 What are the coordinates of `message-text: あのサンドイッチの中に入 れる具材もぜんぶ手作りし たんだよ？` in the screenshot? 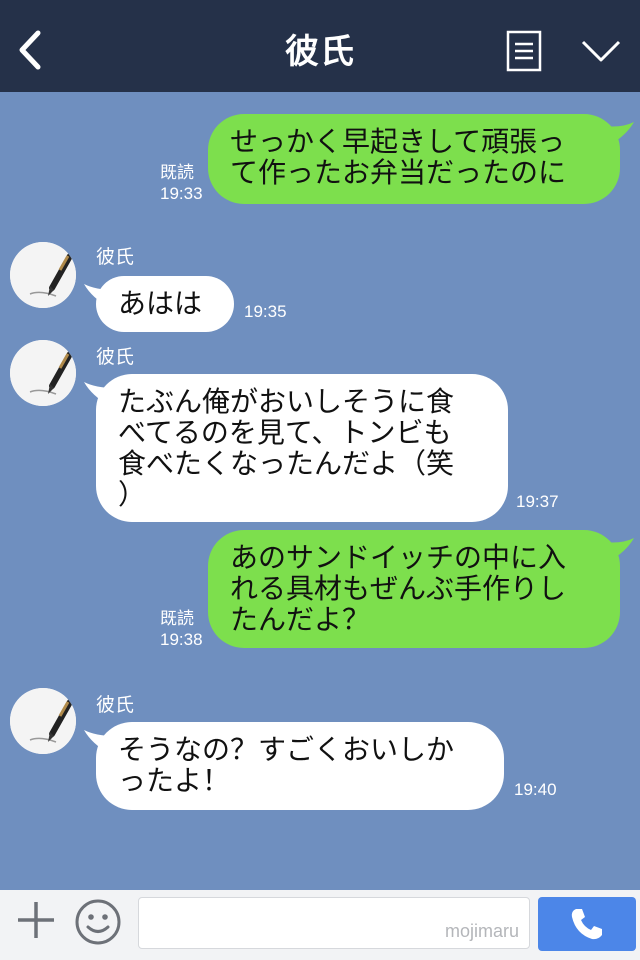 It's located at (398, 588).